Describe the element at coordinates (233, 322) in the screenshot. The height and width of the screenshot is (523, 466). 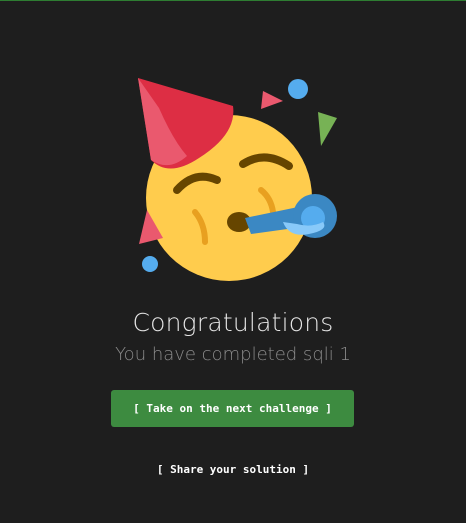
I see `page-title: Congratulations` at that location.